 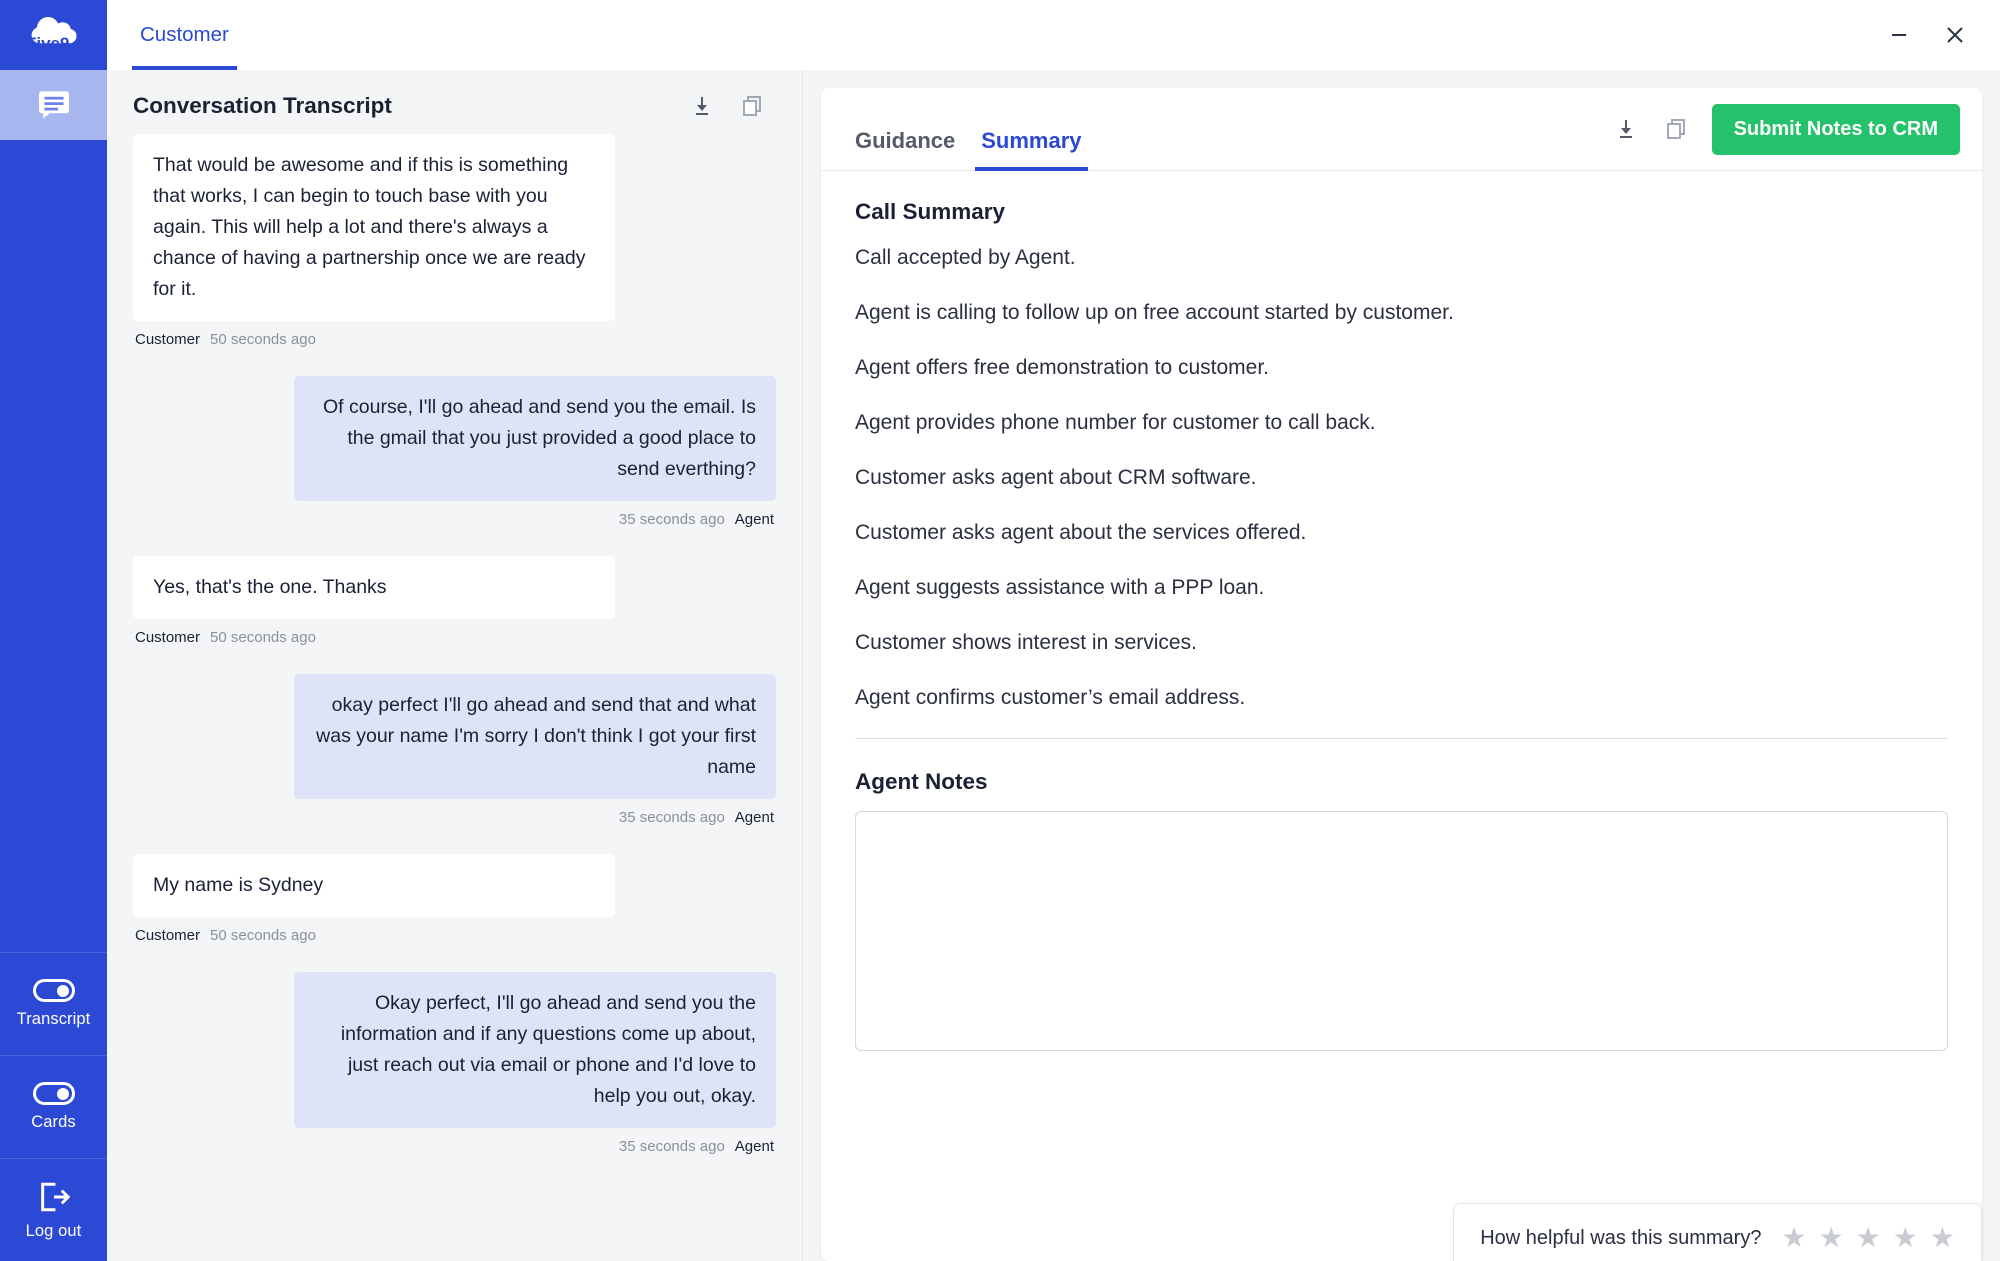 I want to click on tab-summary-label: Summary, so click(x=1031, y=140).